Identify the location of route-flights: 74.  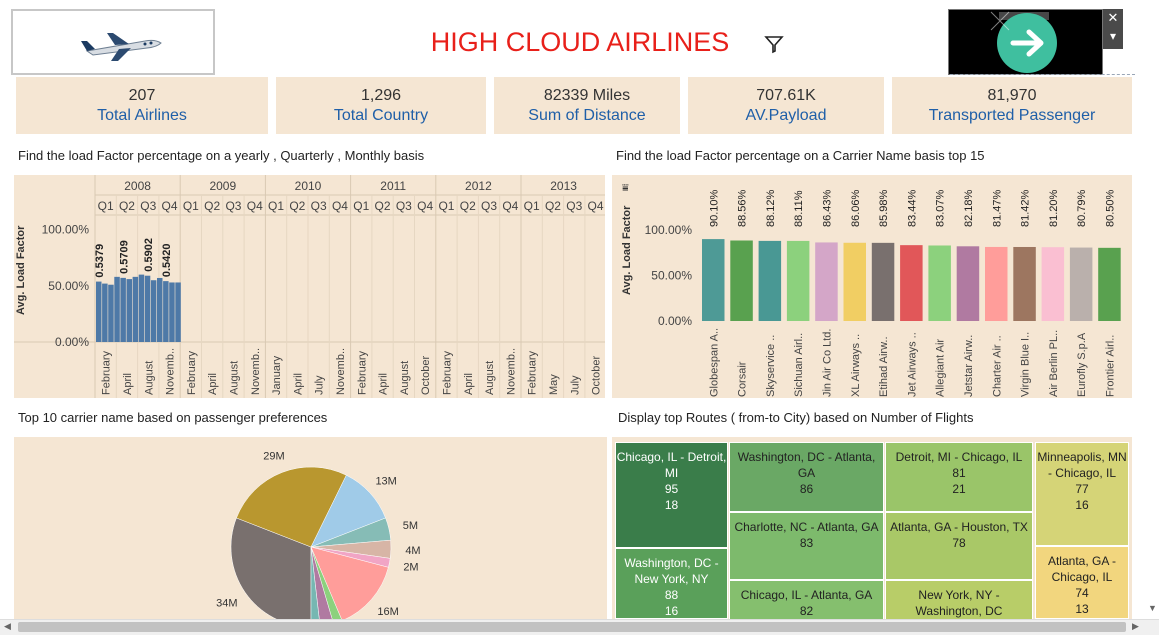
(1082, 593).